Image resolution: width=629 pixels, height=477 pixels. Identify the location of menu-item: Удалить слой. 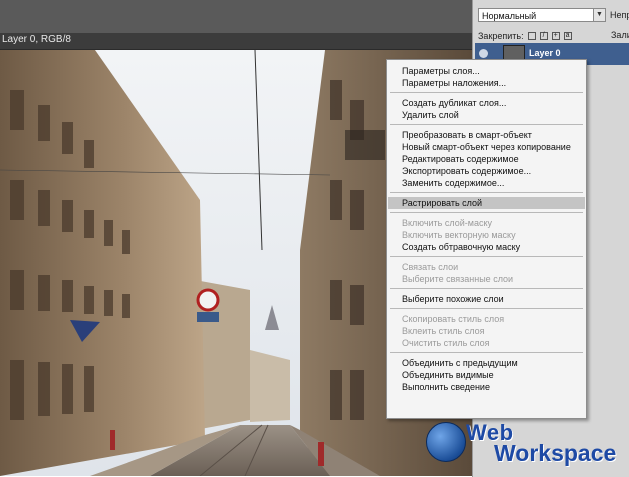
(486, 115).